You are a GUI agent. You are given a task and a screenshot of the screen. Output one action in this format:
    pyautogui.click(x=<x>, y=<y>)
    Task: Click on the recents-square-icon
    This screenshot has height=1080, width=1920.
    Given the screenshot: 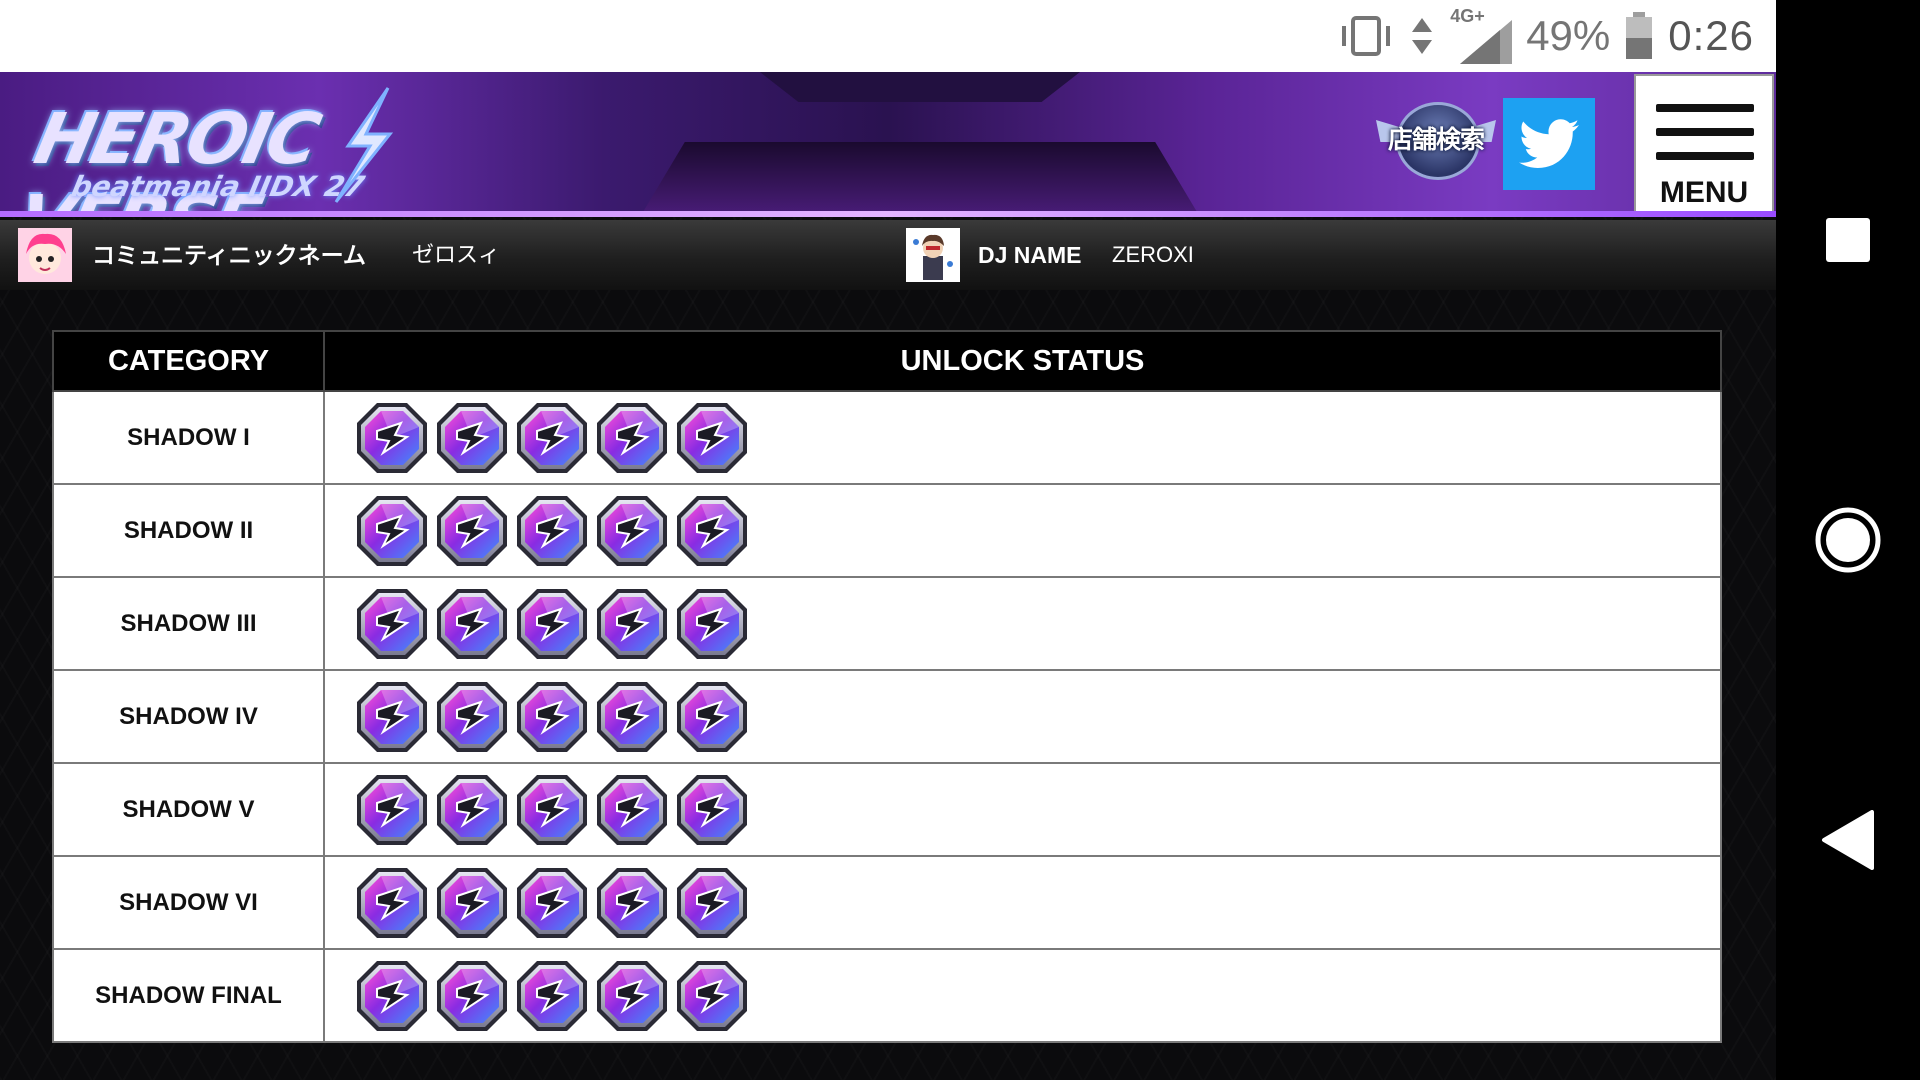 What is the action you would take?
    pyautogui.click(x=1848, y=240)
    